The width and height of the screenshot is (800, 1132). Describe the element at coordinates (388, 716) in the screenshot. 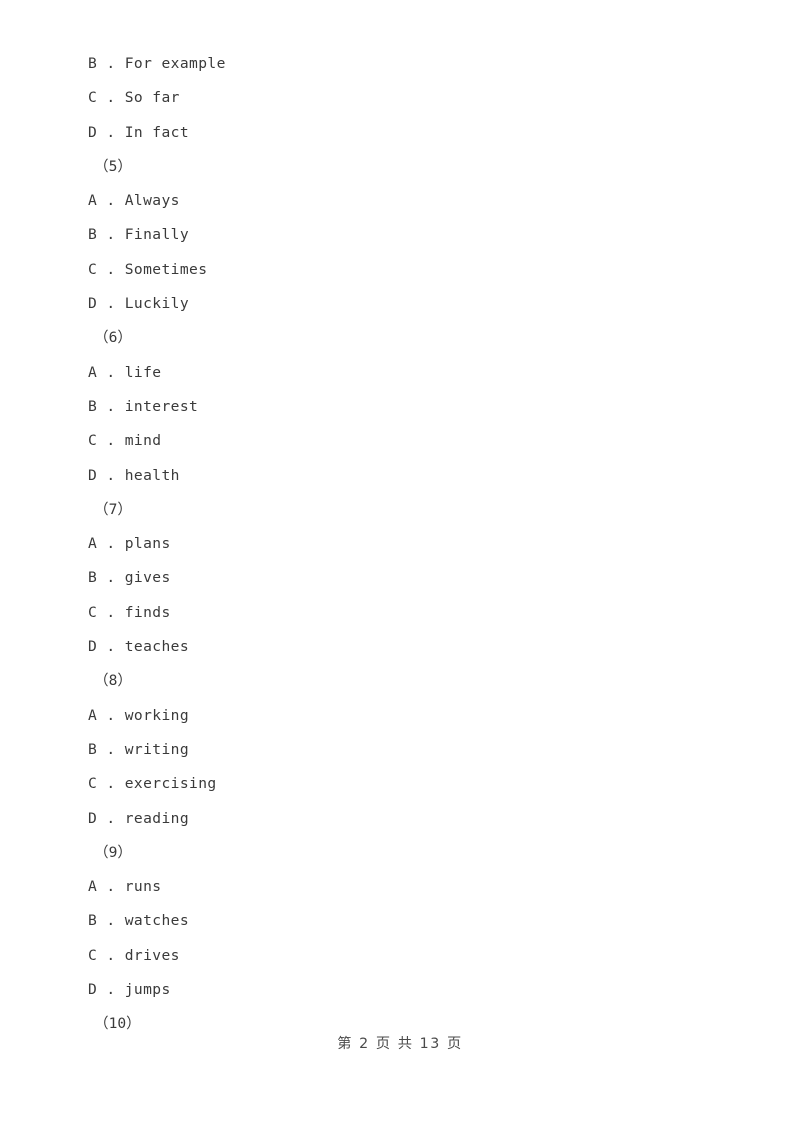

I see `answer-option: A . working` at that location.